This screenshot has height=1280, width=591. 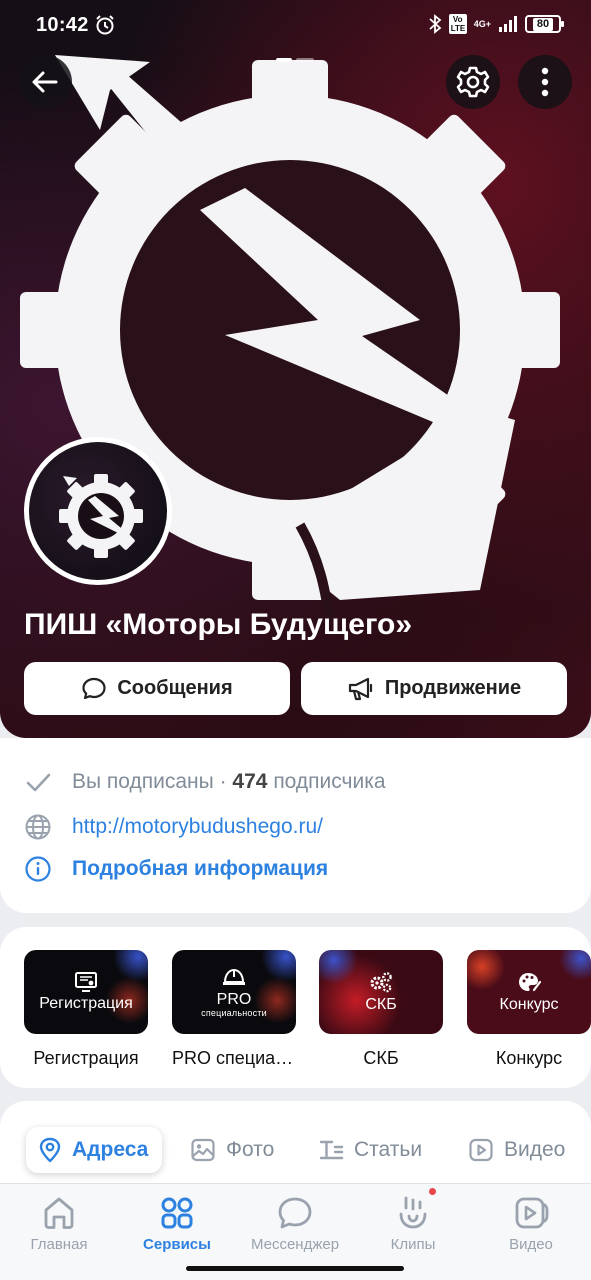 I want to click on group-title: ПИШ «Моторы Будущего», so click(x=218, y=624).